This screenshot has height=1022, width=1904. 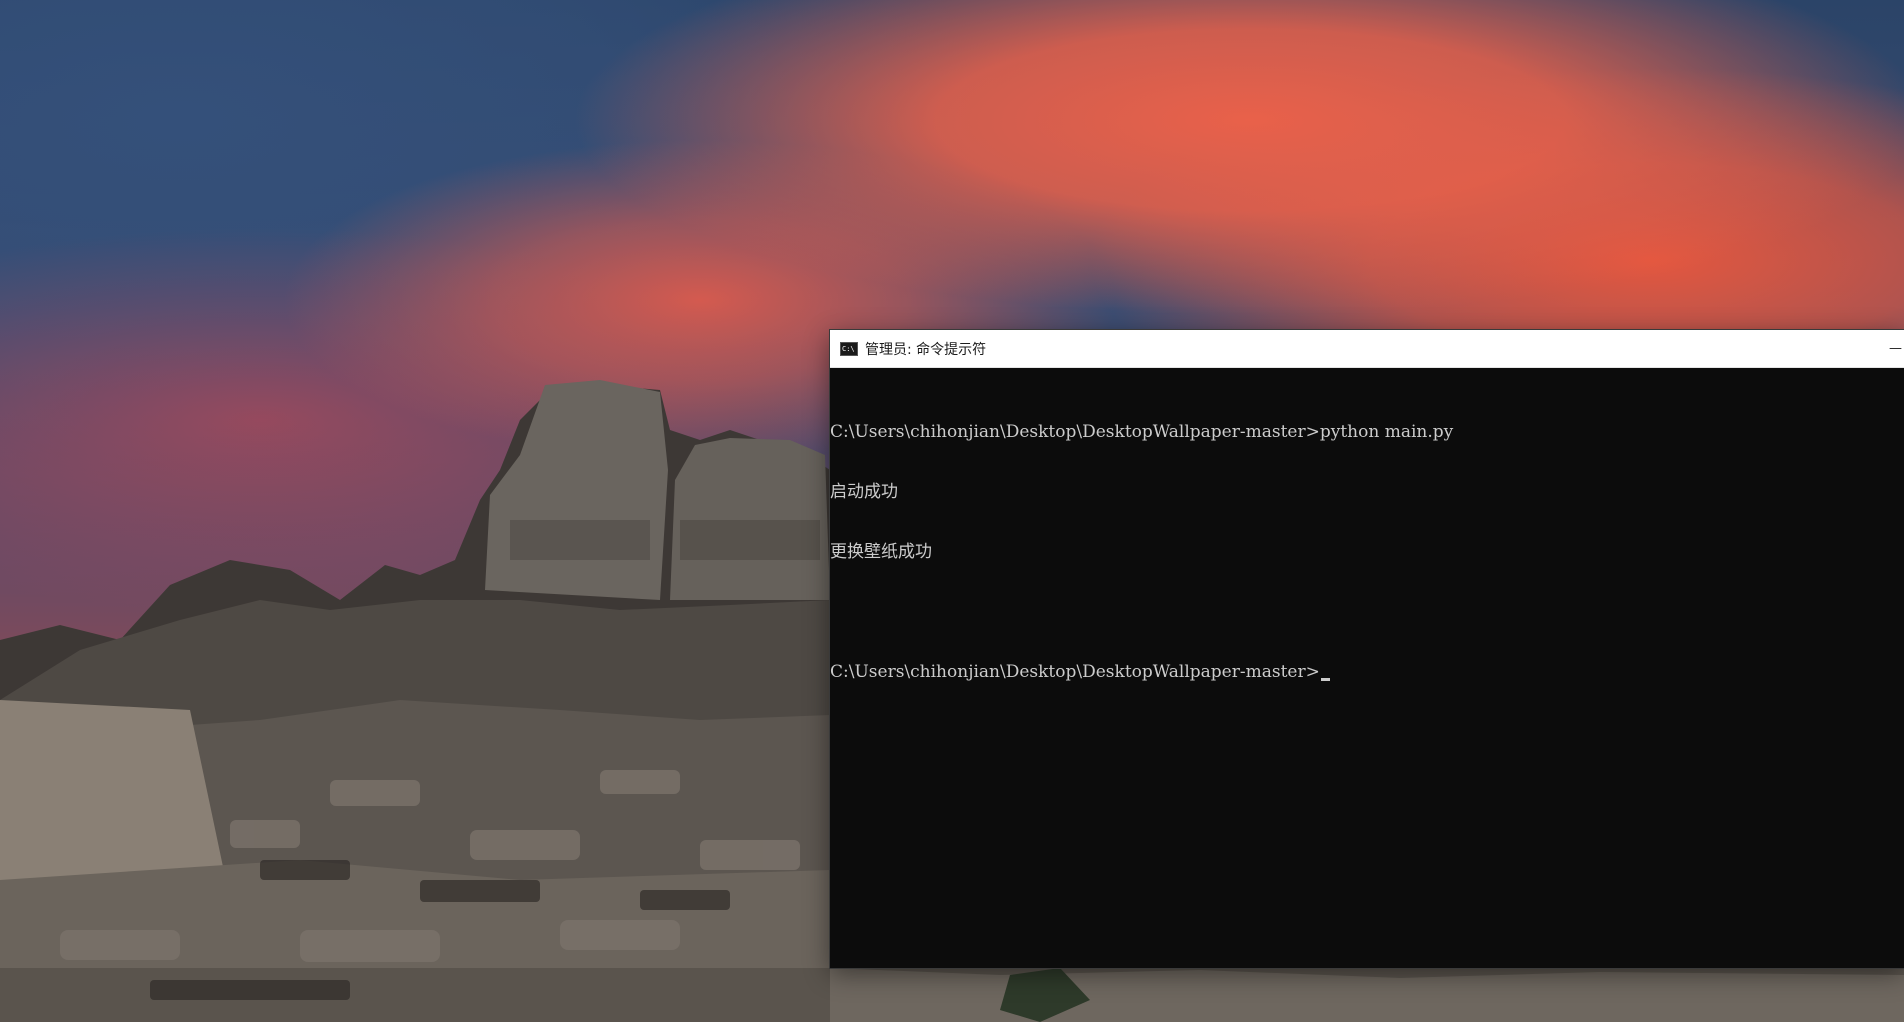 What do you see at coordinates (1893, 348) in the screenshot?
I see `minimize-button: —` at bounding box center [1893, 348].